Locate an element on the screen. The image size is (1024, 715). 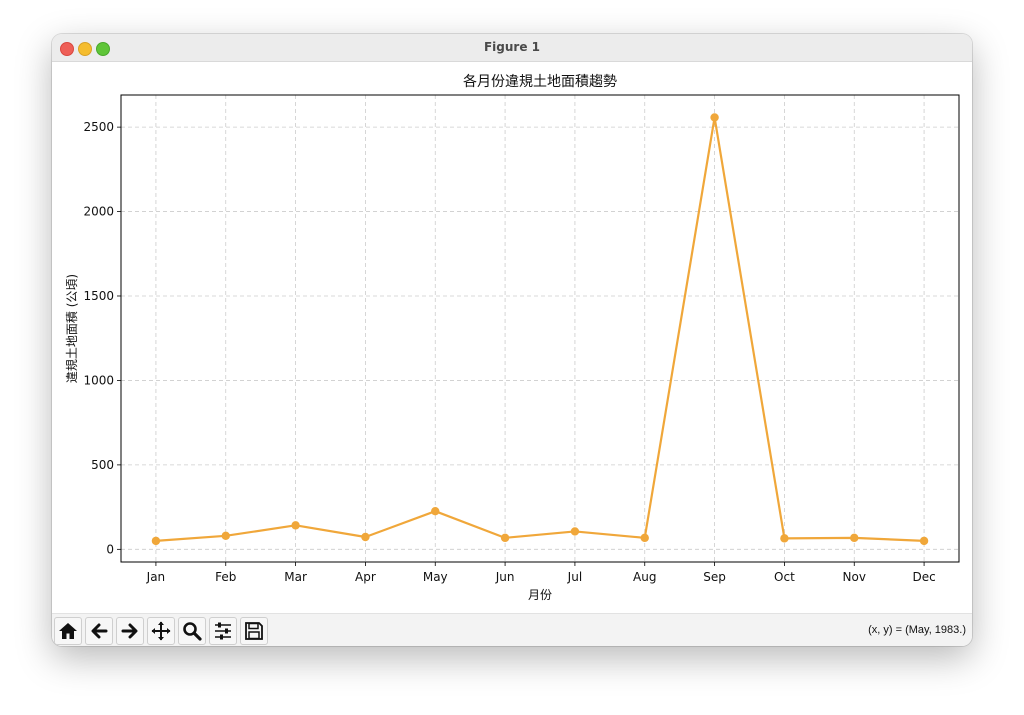
y-tick-label: 0 is located at coordinates (110, 549).